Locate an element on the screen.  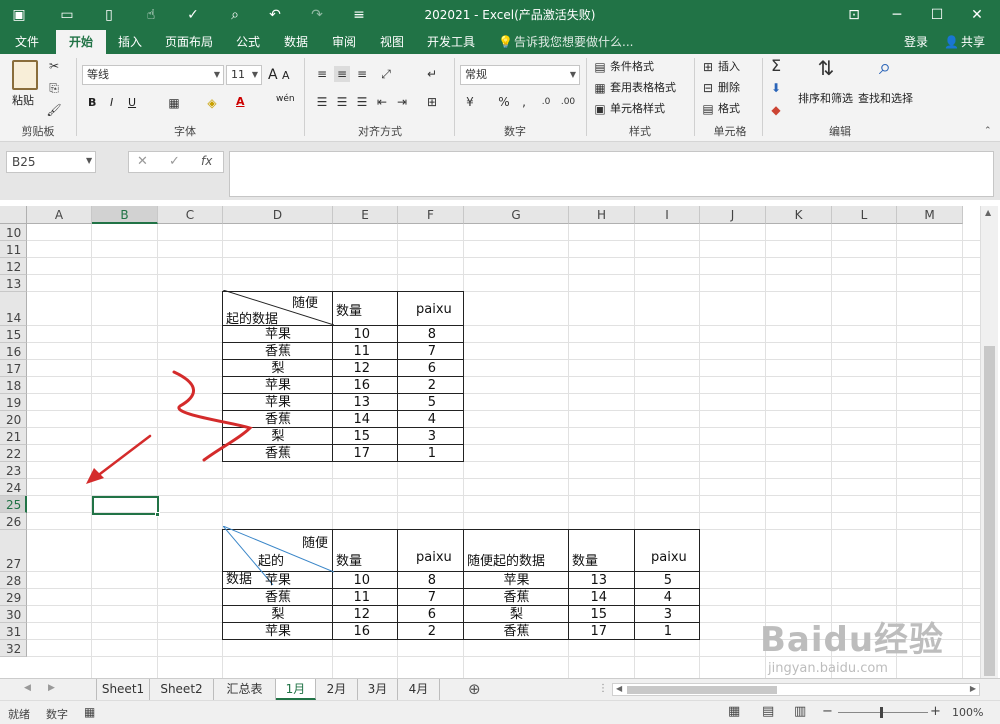
row-header-15: 15 is located at coordinates (13, 334).